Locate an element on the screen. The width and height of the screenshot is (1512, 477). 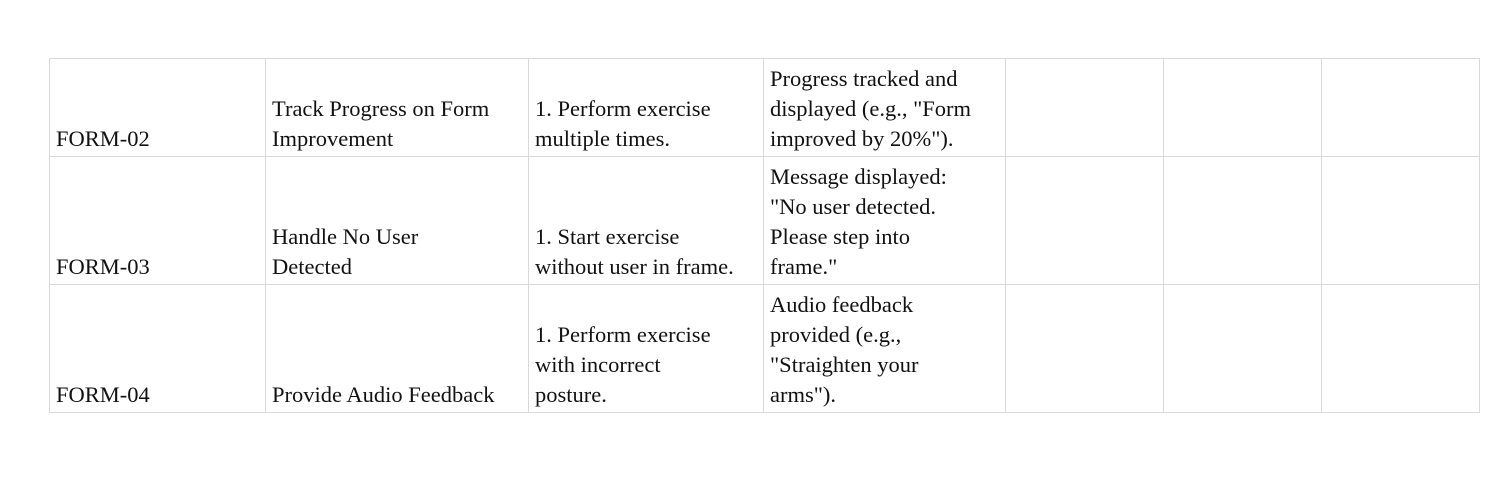
test-steps-cell: 1. Start exercise without user in frame. is located at coordinates (646, 220).